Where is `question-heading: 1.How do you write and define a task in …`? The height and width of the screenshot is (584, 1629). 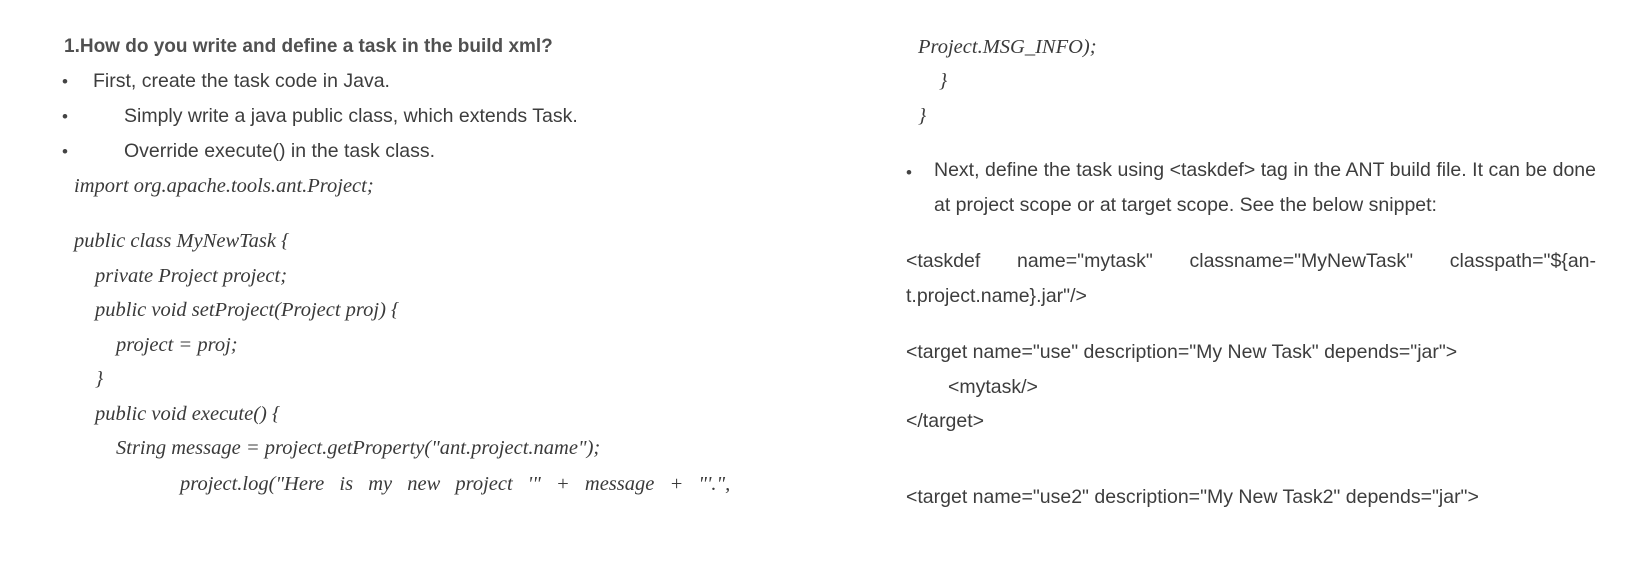
question-heading: 1.How do you write and define a task in … is located at coordinates (308, 46).